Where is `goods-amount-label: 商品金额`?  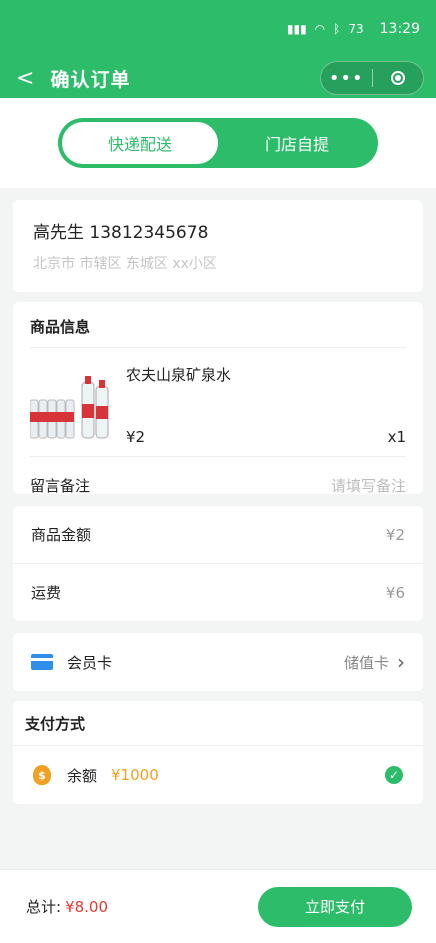
goods-amount-label: 商品金额 is located at coordinates (61, 535).